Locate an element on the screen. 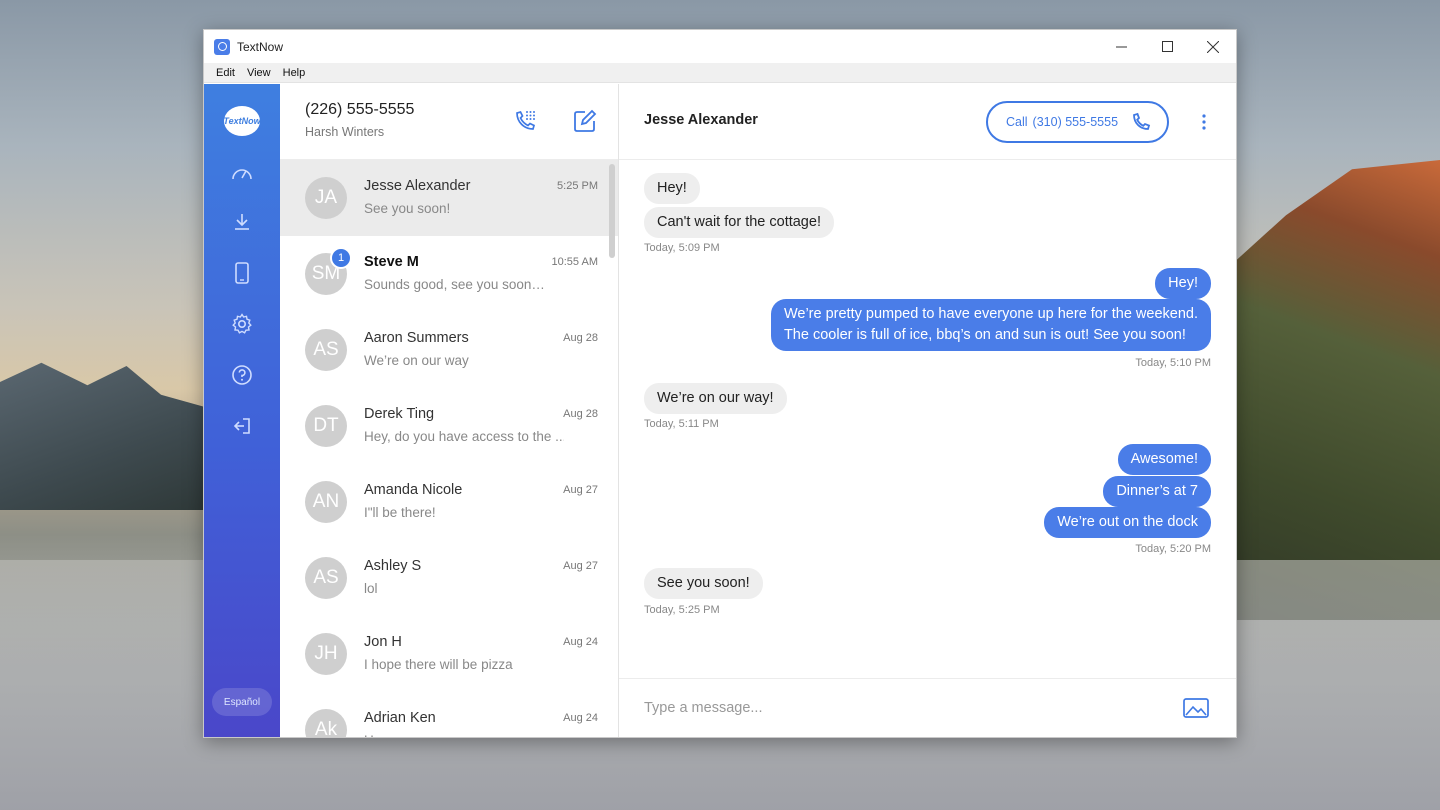  desktop-mountain-left is located at coordinates (115, 436).